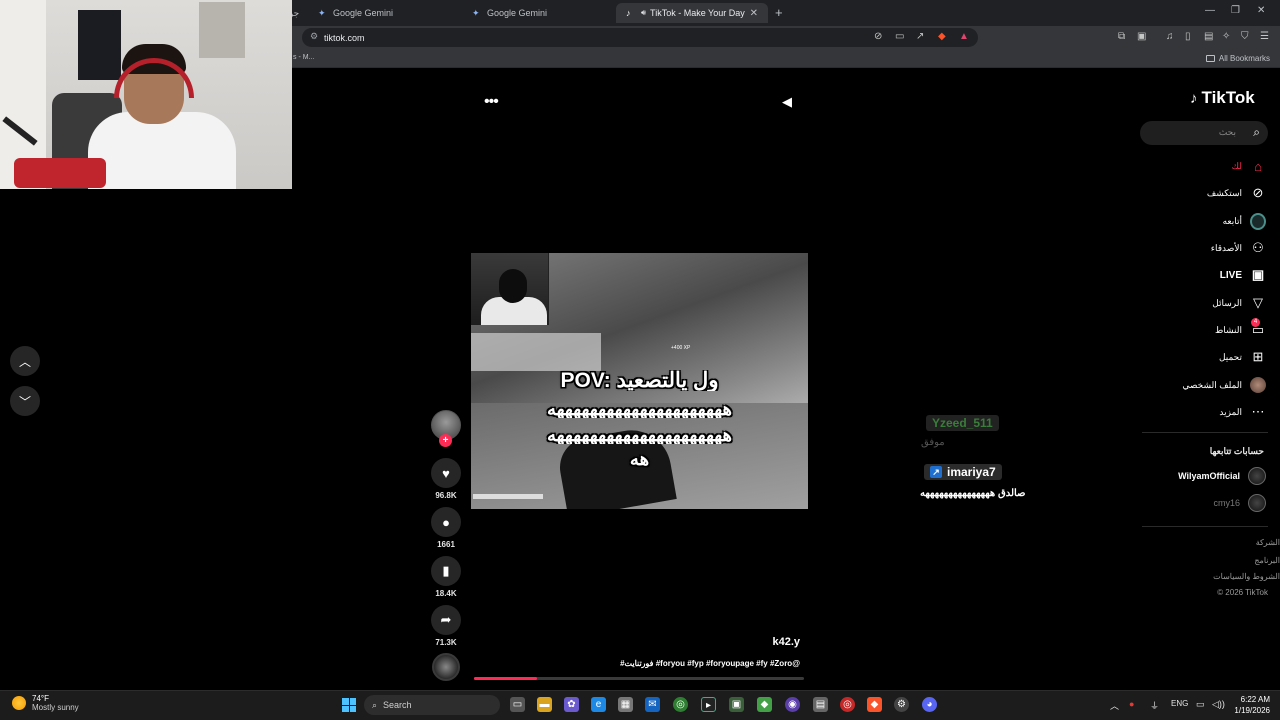  Describe the element at coordinates (1188, 36) in the screenshot. I see `sidebar-icon: ▯` at that location.